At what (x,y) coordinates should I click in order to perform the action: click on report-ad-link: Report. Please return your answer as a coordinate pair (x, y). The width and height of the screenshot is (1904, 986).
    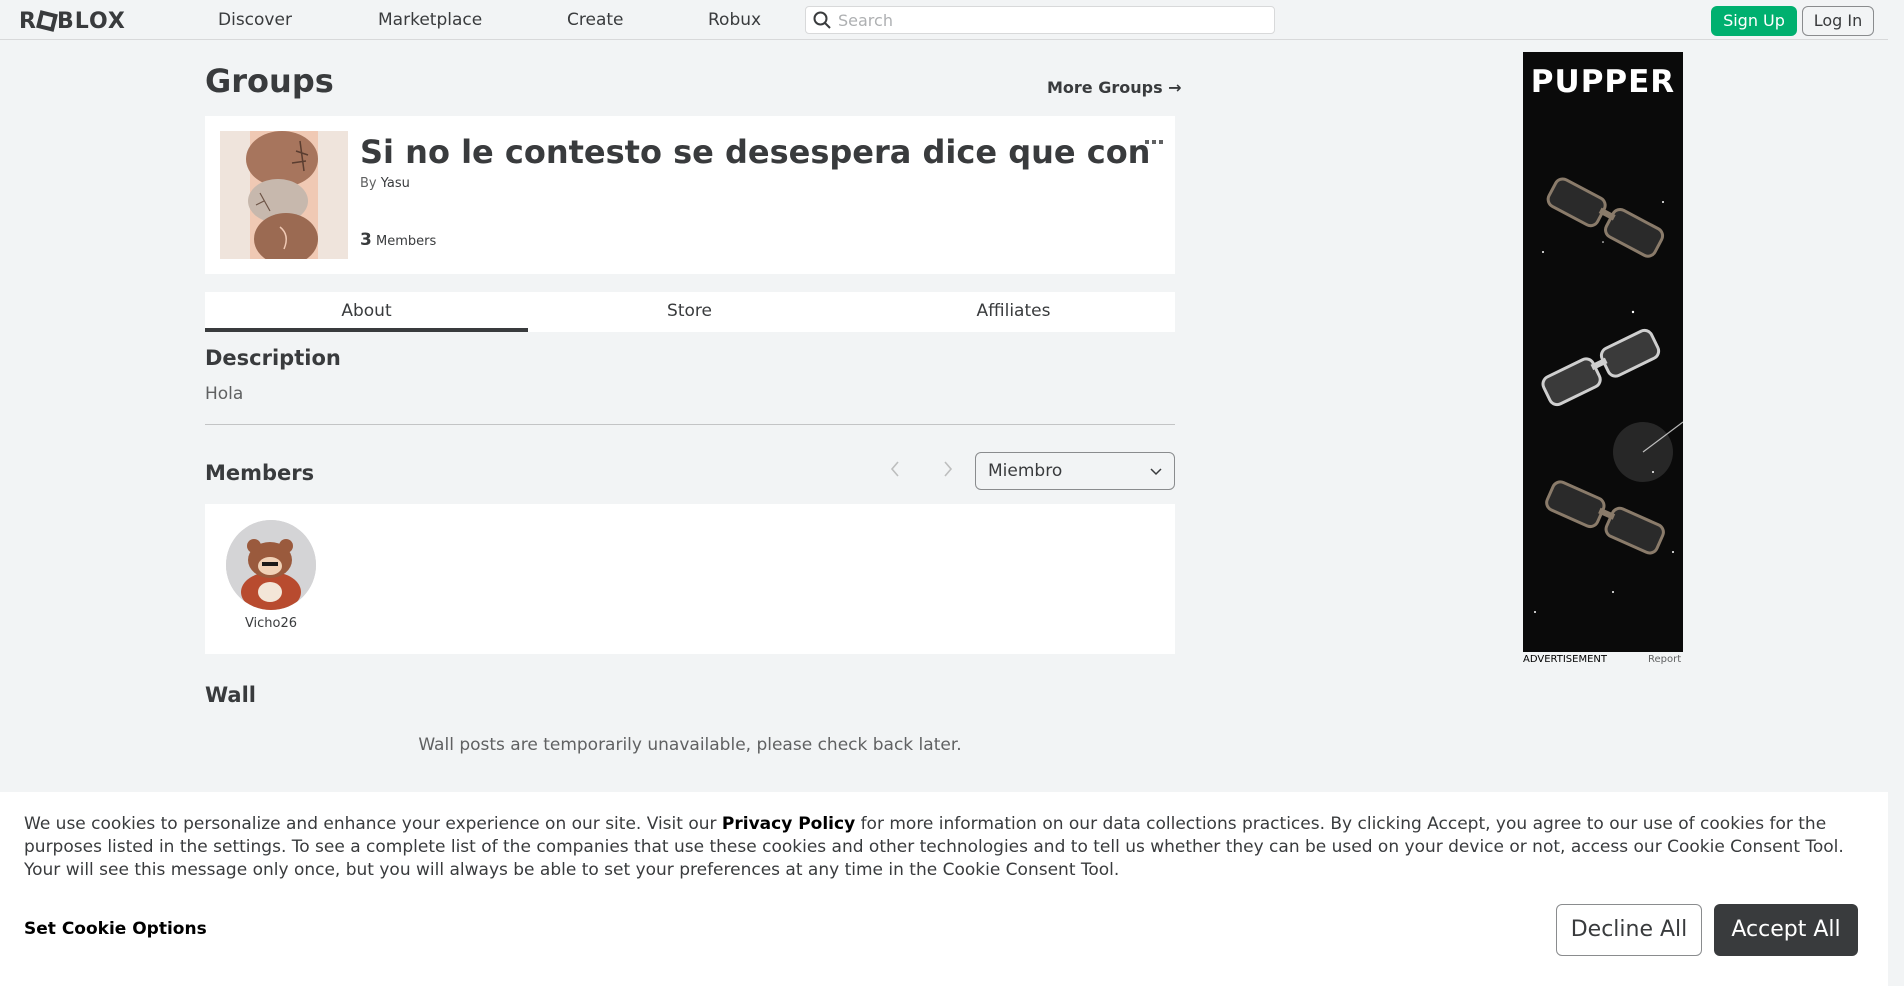
    Looking at the image, I should click on (1664, 659).